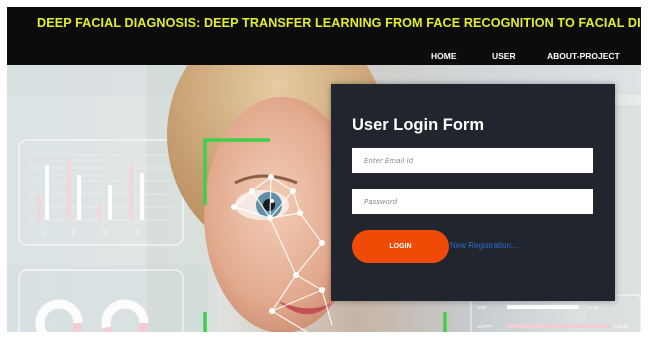  What do you see at coordinates (105, 233) in the screenshot?
I see `chart-tick-3: 3` at bounding box center [105, 233].